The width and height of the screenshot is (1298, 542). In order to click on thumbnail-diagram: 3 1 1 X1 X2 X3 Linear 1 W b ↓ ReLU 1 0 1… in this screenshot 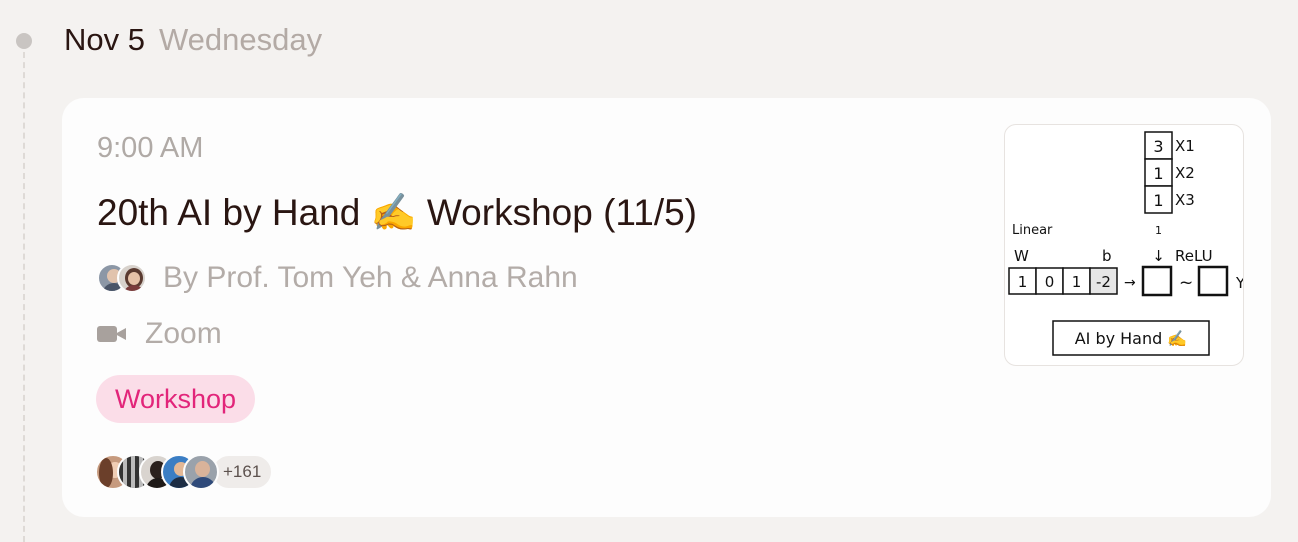, I will do `click(1126, 243)`.